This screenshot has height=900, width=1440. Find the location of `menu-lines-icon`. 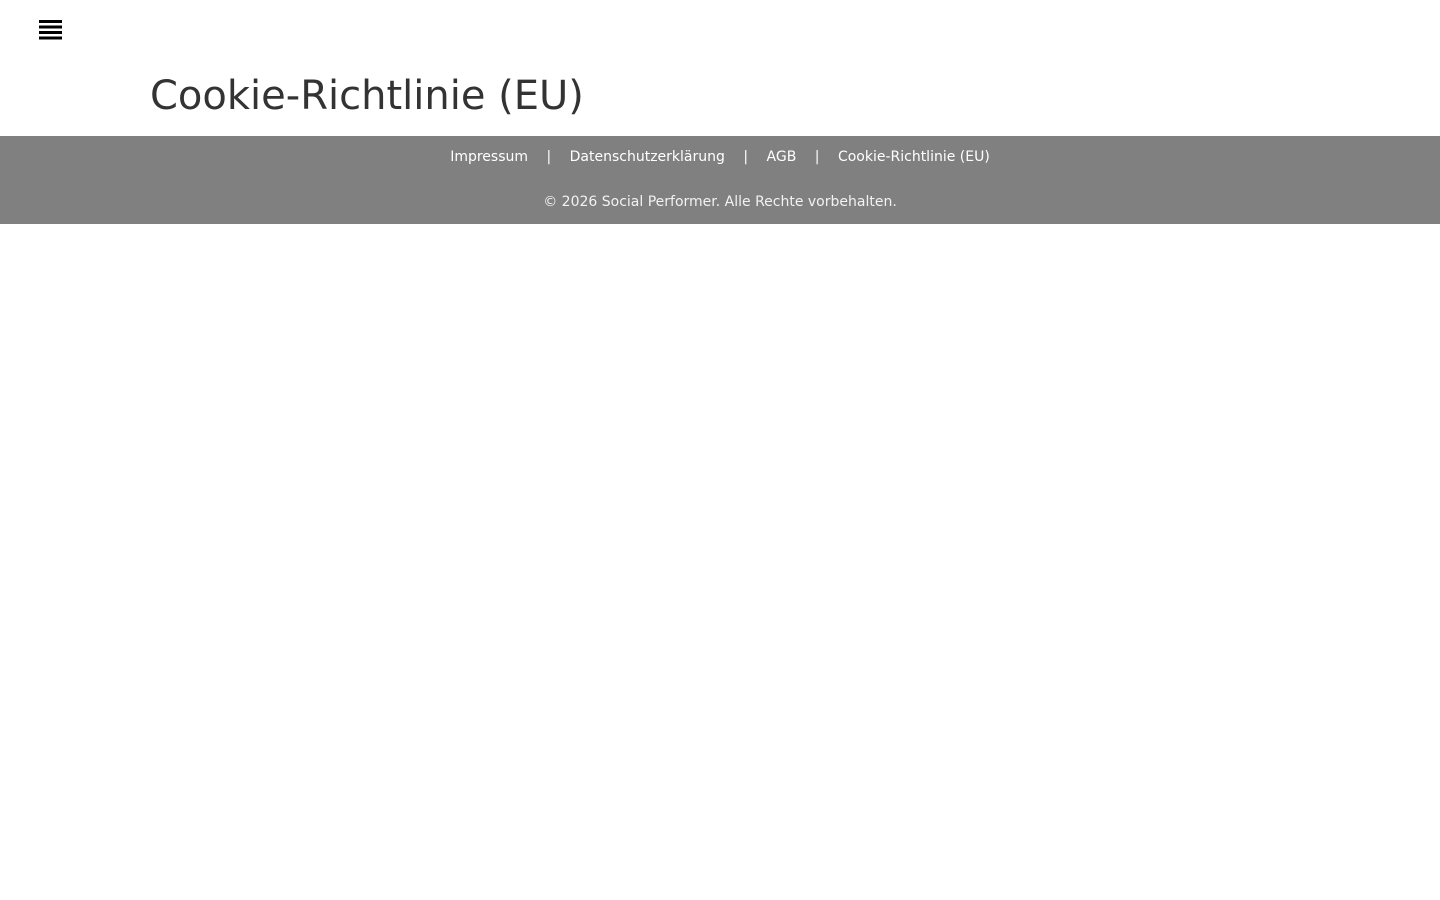

menu-lines-icon is located at coordinates (50, 30).